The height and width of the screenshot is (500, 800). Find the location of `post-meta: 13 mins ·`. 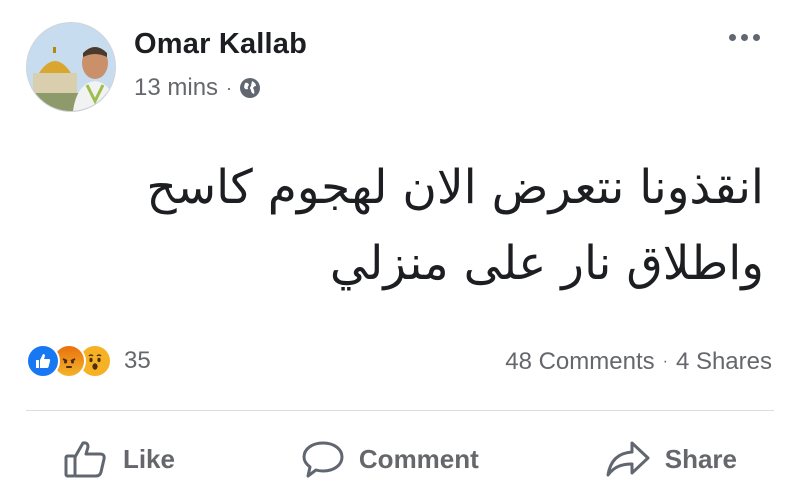

post-meta: 13 mins · is located at coordinates (197, 88).